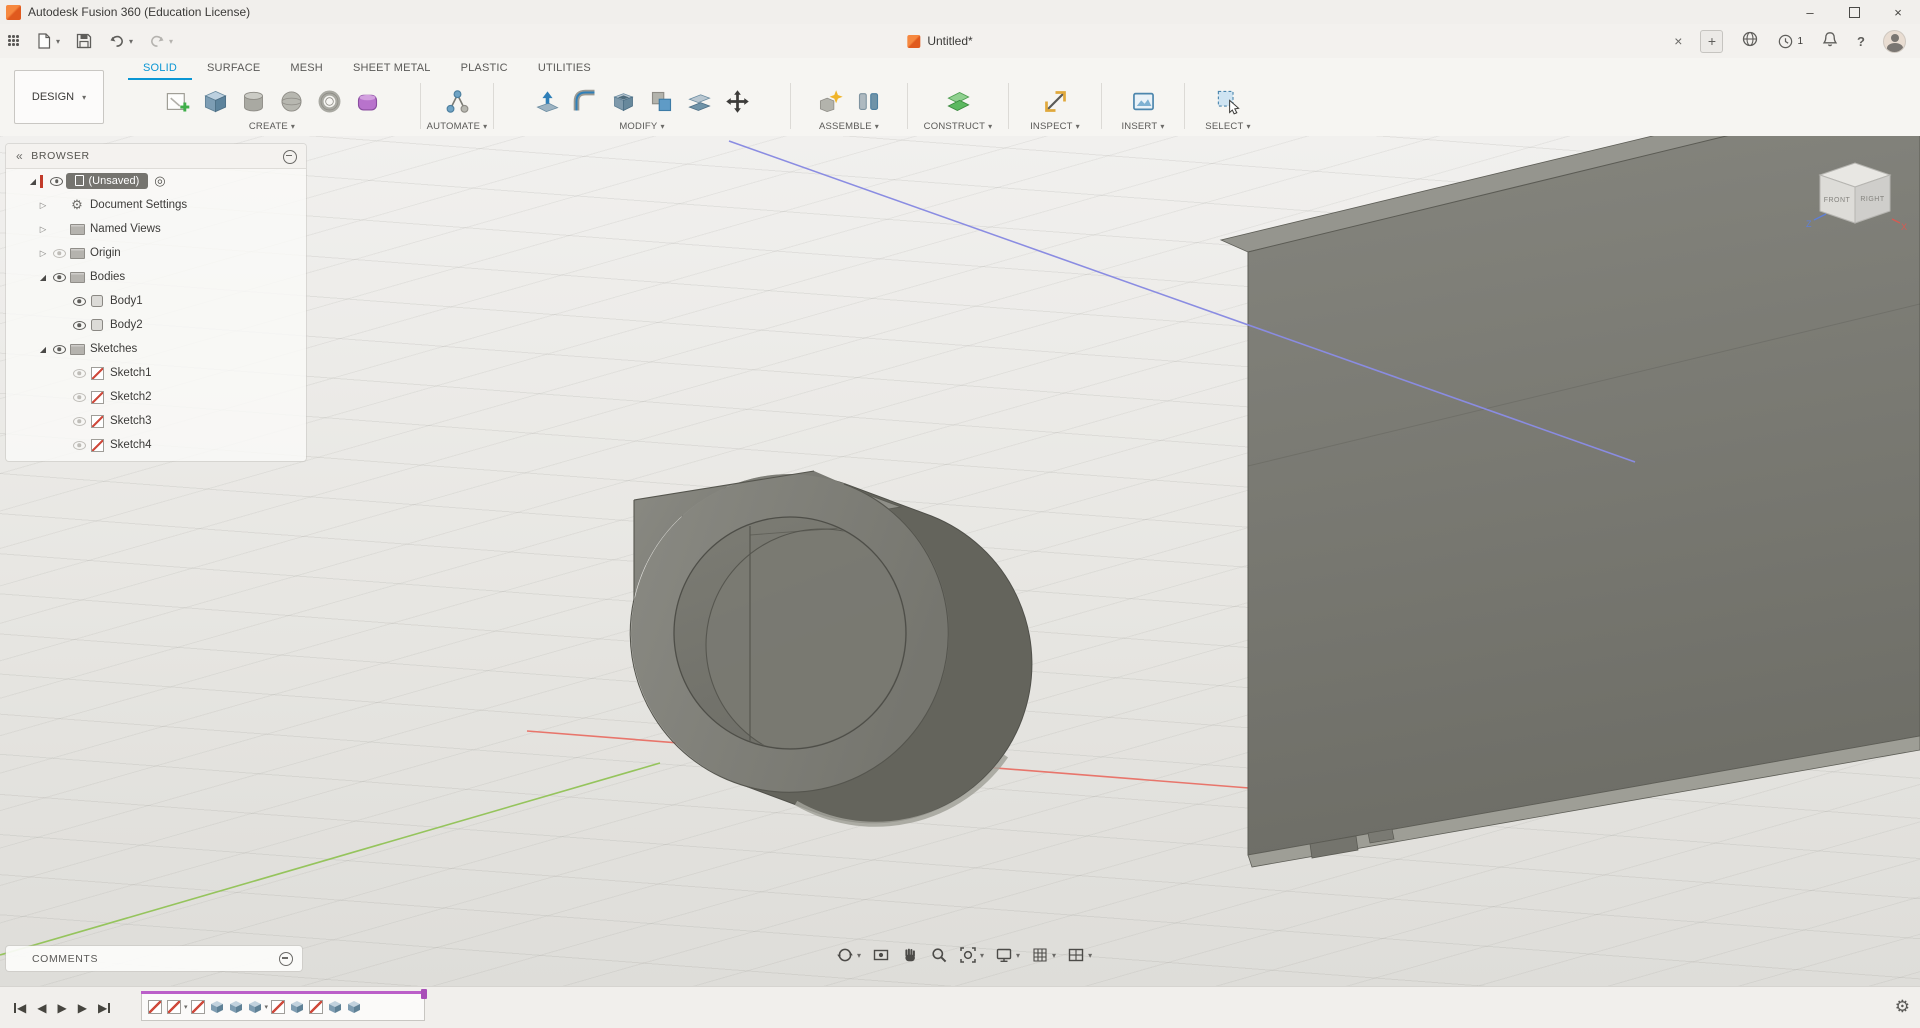 The height and width of the screenshot is (1028, 1920). What do you see at coordinates (291, 101) in the screenshot?
I see `sphere-primitive-button` at bounding box center [291, 101].